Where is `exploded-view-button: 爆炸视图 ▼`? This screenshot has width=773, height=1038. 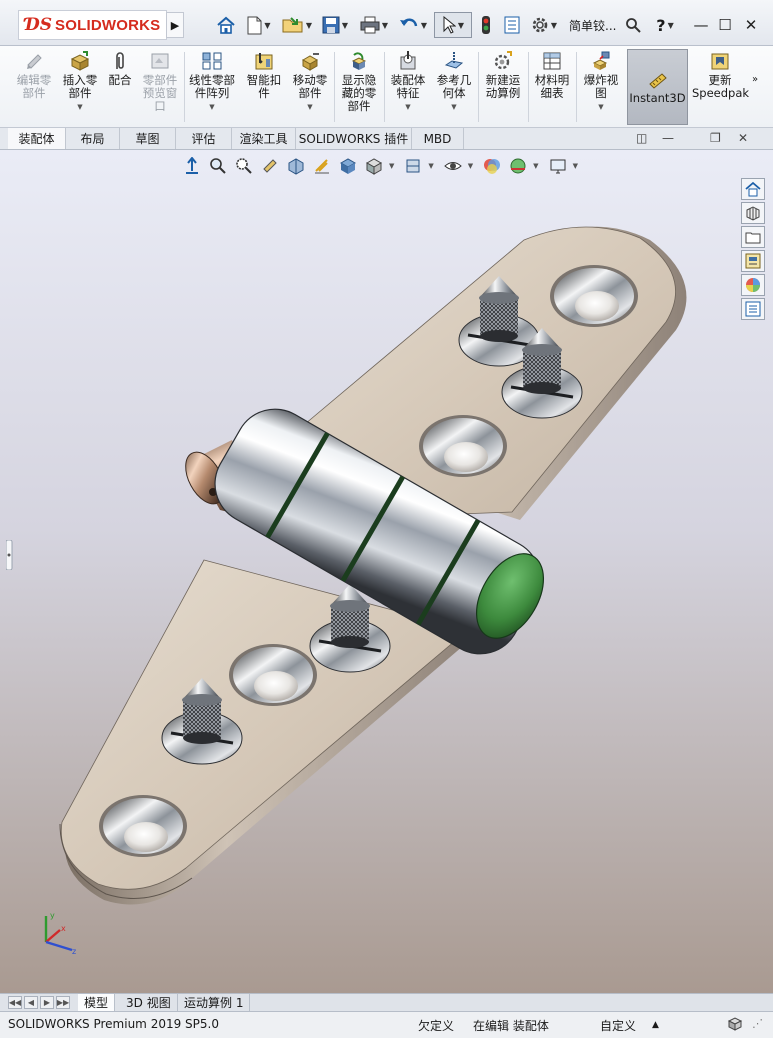 exploded-view-button: 爆炸视图 ▼ is located at coordinates (601, 82).